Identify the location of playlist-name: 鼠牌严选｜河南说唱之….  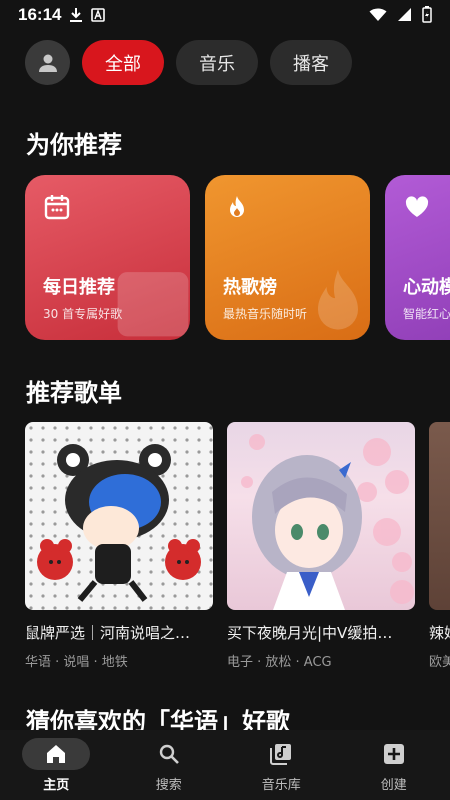
(108, 633).